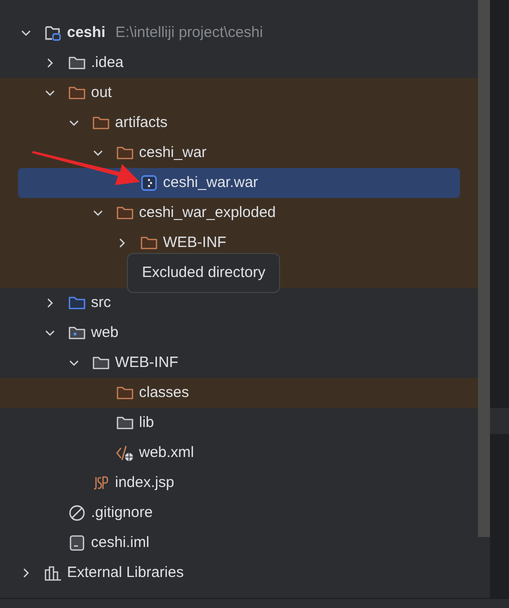 The height and width of the screenshot is (608, 509). I want to click on project-path: E:\intelliji project\ceshi, so click(189, 32).